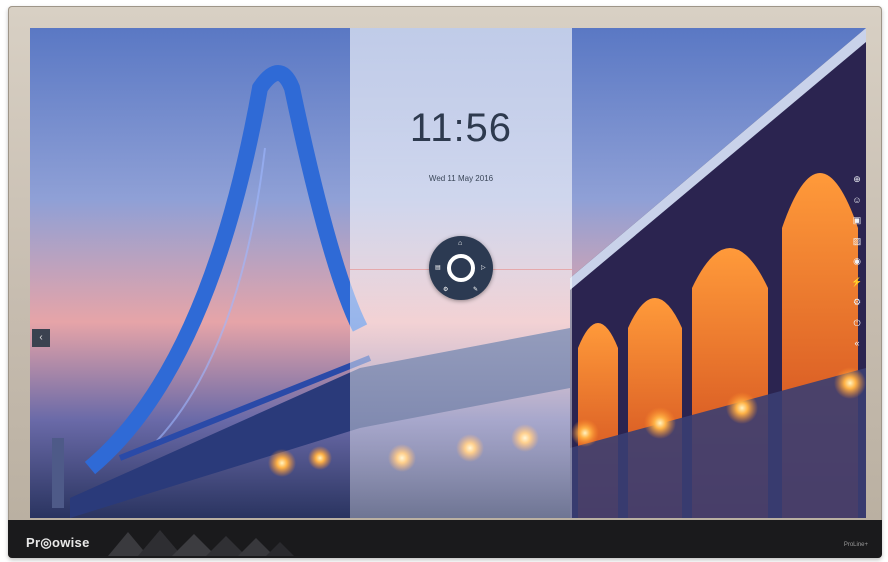 The height and width of the screenshot is (562, 888). What do you see at coordinates (857, 282) in the screenshot?
I see `bolt-icon: ⚡` at bounding box center [857, 282].